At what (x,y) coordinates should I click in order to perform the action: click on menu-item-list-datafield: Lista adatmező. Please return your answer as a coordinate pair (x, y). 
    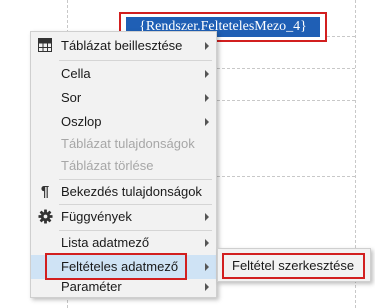
    Looking at the image, I should click on (123, 243).